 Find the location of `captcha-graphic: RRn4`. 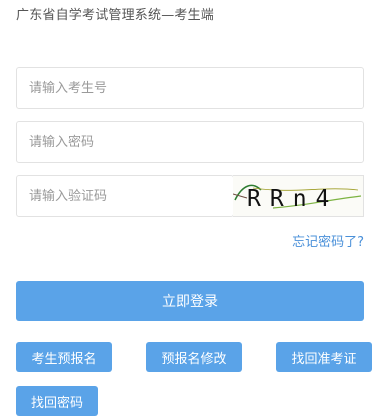

captcha-graphic: RRn4 is located at coordinates (298, 196).